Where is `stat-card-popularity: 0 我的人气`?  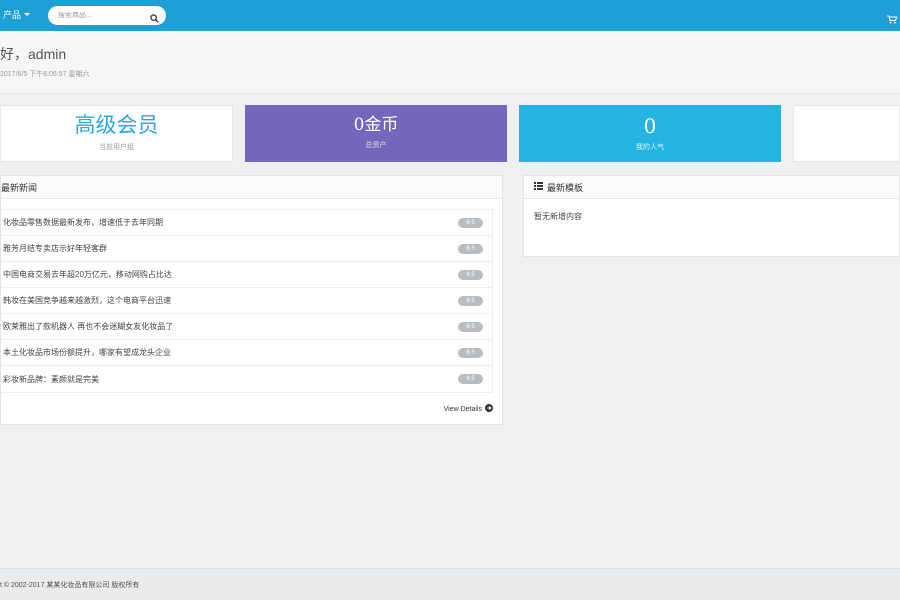 stat-card-popularity: 0 我的人气 is located at coordinates (650, 133).